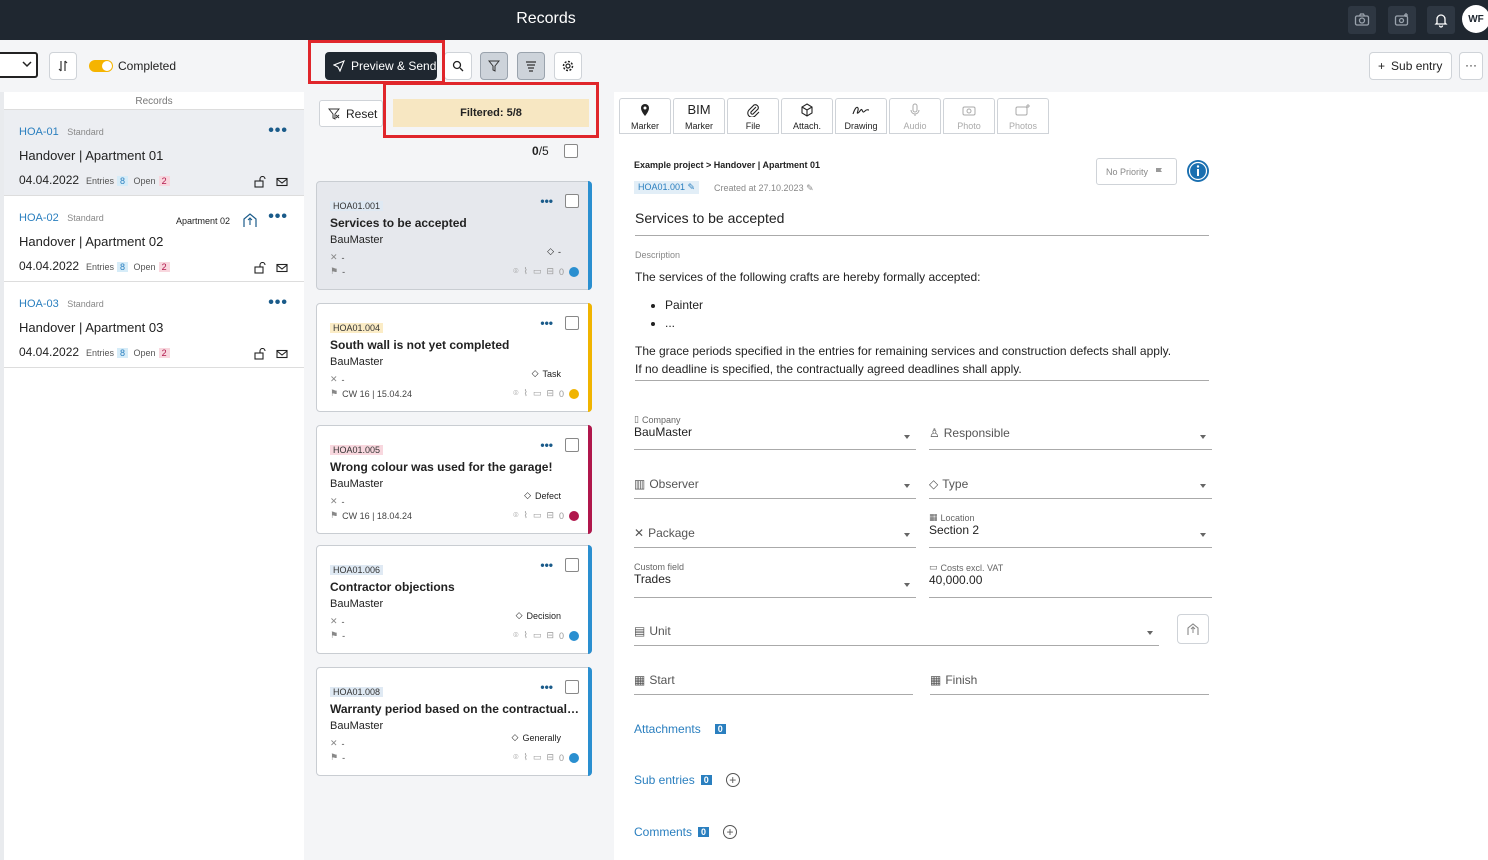 Image resolution: width=1488 pixels, height=860 pixels. Describe the element at coordinates (527, 495) in the screenshot. I see `tag-icon: ◇` at that location.